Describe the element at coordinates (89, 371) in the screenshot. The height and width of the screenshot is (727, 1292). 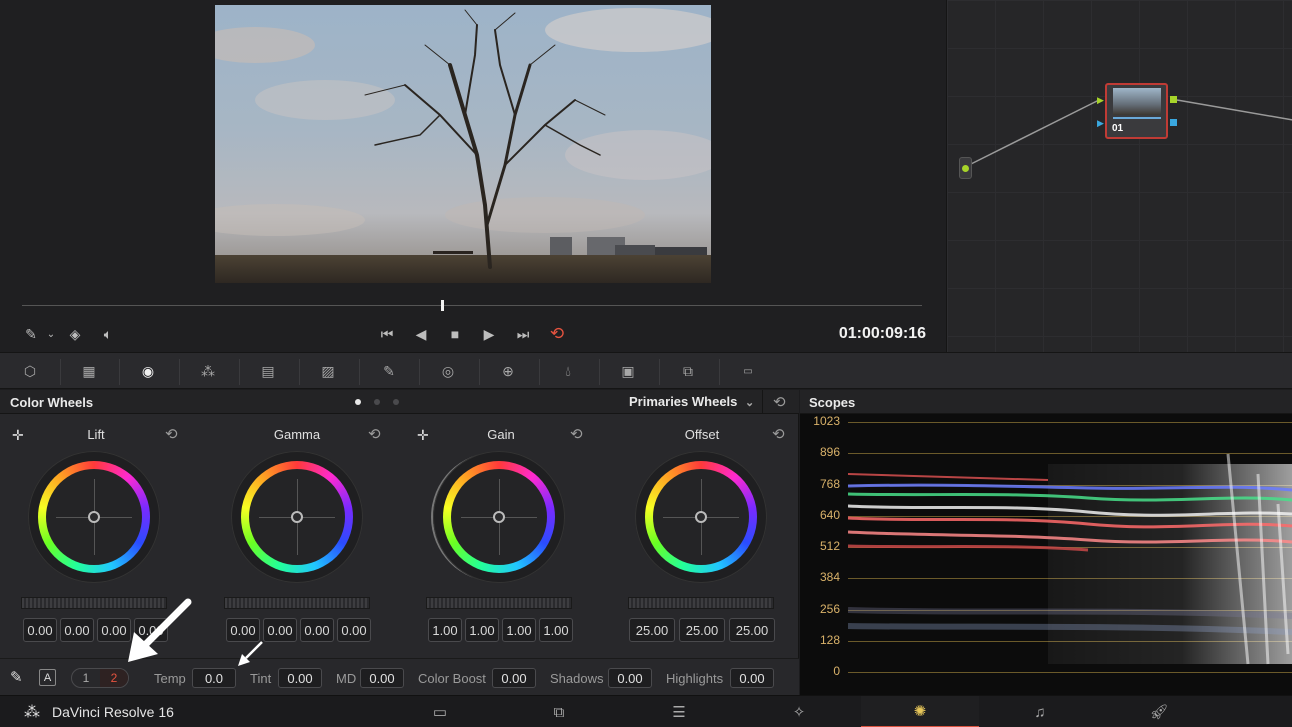
I see `color-match-icon: ▦` at that location.